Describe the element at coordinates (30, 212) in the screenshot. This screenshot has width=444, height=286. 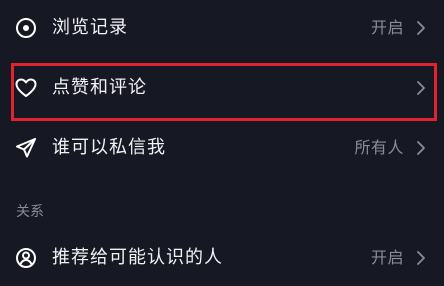
I see `section-header-relationships: 关系` at that location.